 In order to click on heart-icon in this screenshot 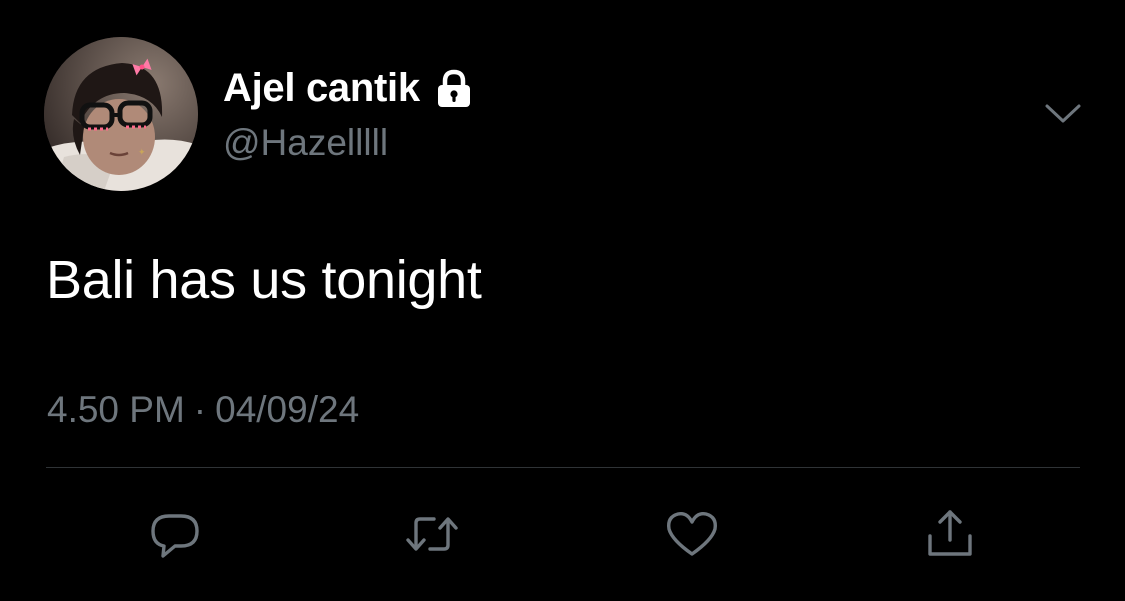, I will do `click(692, 533)`.